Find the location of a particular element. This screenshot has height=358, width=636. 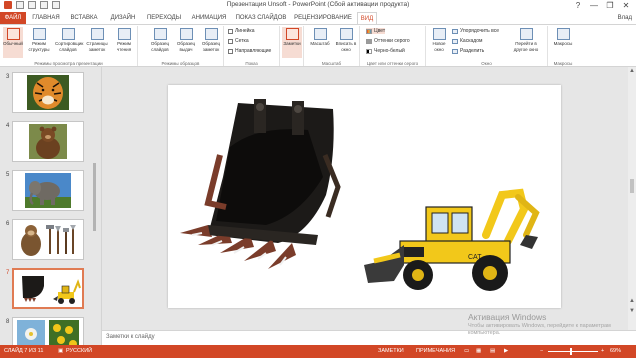

slide-master-button: Образец слайдов is located at coordinates (160, 42).